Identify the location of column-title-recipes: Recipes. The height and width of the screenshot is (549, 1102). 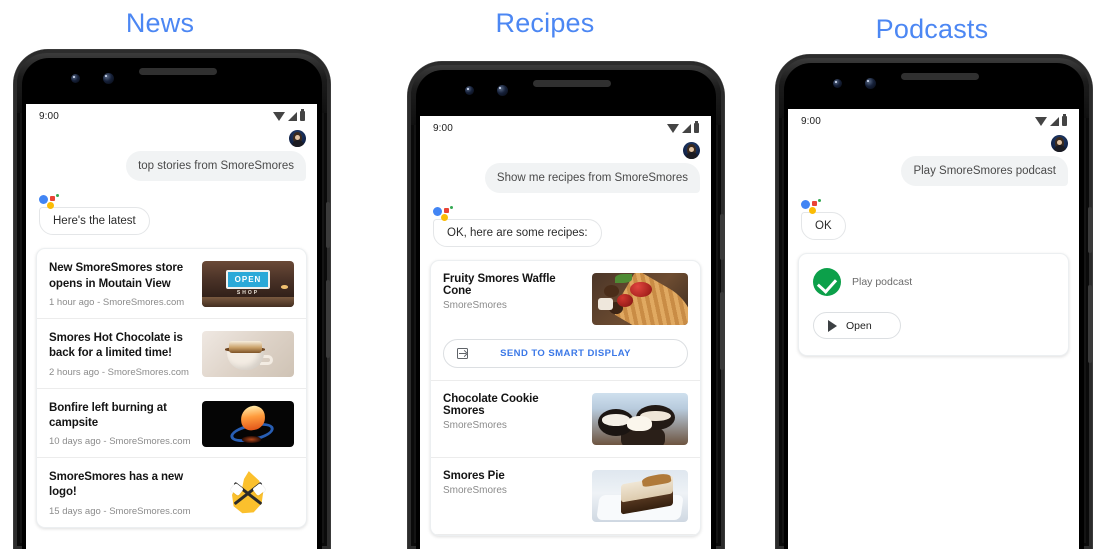
(545, 23).